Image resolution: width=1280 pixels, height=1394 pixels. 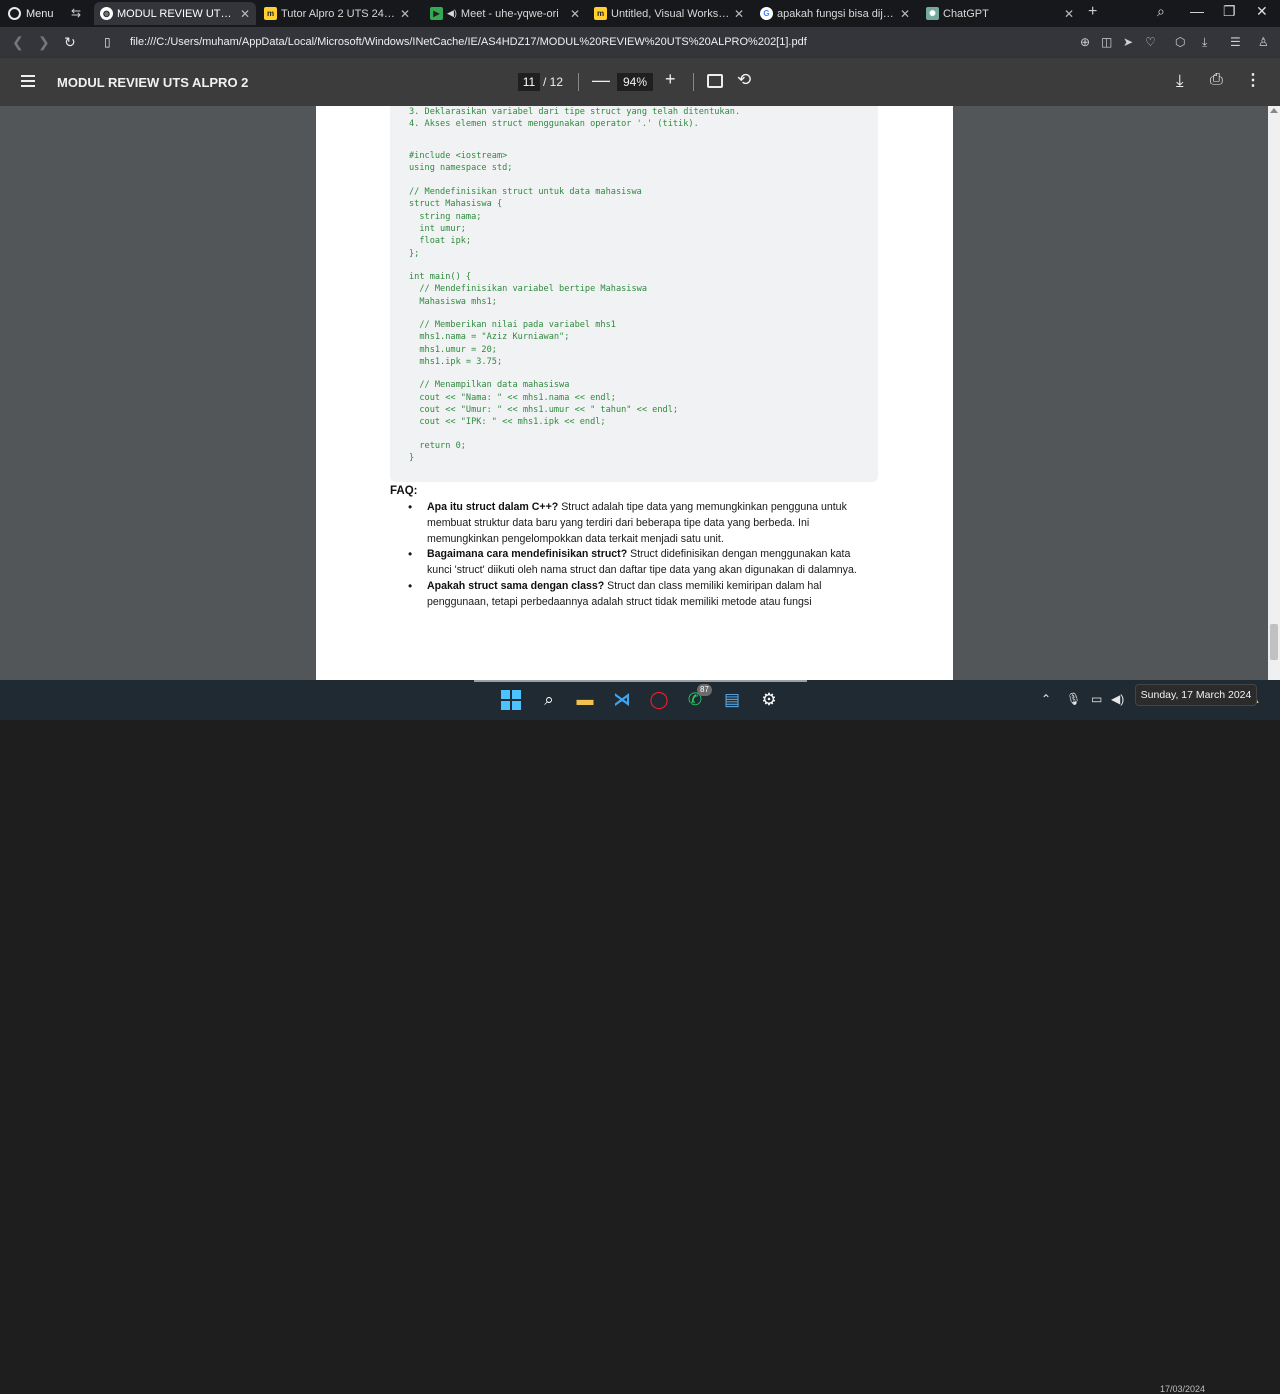 What do you see at coordinates (153, 82) in the screenshot?
I see `document-title: MODUL REVIEW UTS ALPRO 2` at bounding box center [153, 82].